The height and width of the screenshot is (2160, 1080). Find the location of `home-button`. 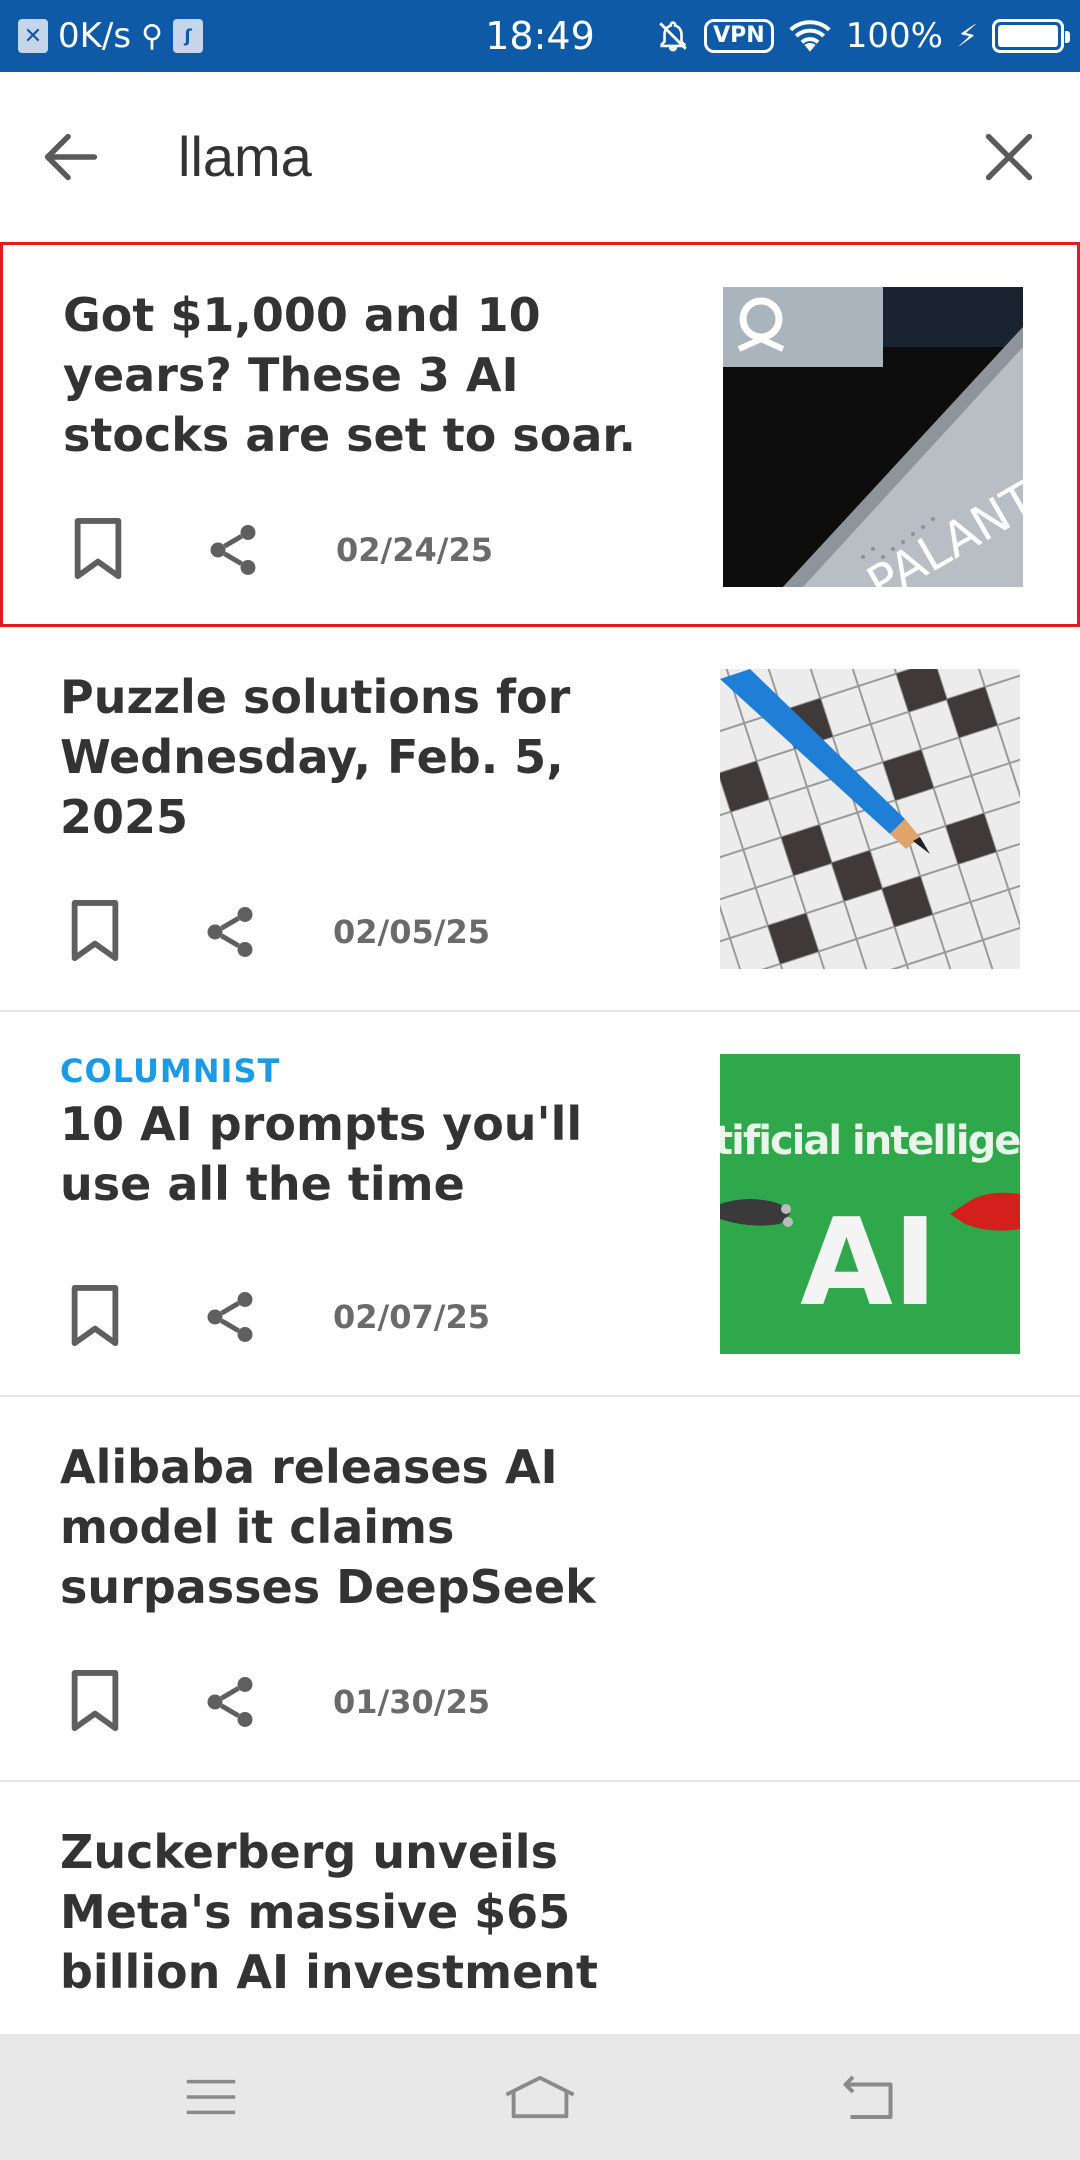

home-button is located at coordinates (540, 2097).